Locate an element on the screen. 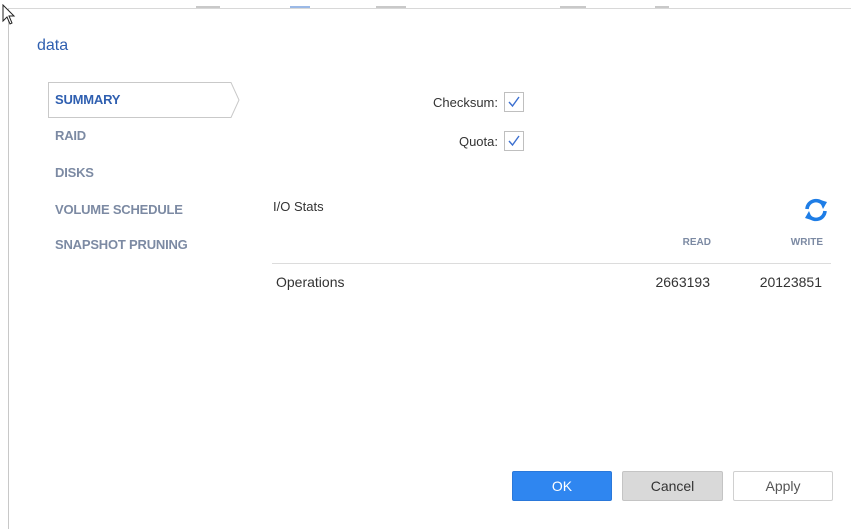 This screenshot has height=529, width=851. sidebar-item-raid: RAID is located at coordinates (70, 135).